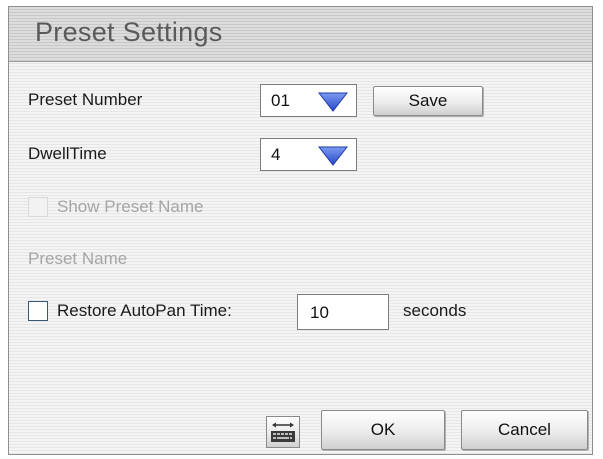  Describe the element at coordinates (85, 99) in the screenshot. I see `preset-number-label: Preset Number` at that location.